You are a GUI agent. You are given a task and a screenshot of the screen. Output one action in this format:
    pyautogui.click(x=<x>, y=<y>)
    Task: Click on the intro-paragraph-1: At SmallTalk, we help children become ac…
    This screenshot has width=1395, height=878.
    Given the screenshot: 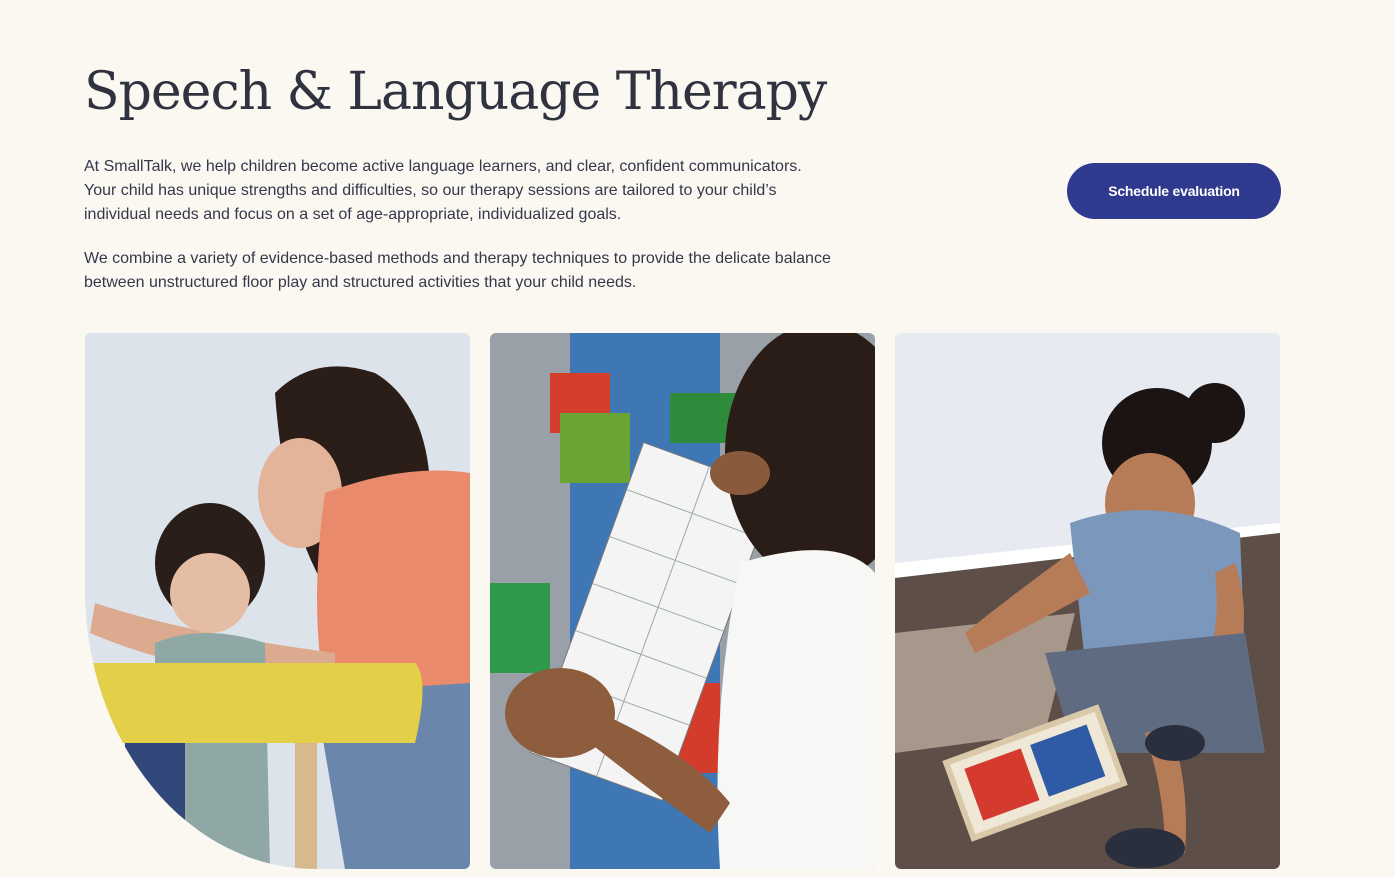 What is the action you would take?
    pyautogui.click(x=443, y=190)
    